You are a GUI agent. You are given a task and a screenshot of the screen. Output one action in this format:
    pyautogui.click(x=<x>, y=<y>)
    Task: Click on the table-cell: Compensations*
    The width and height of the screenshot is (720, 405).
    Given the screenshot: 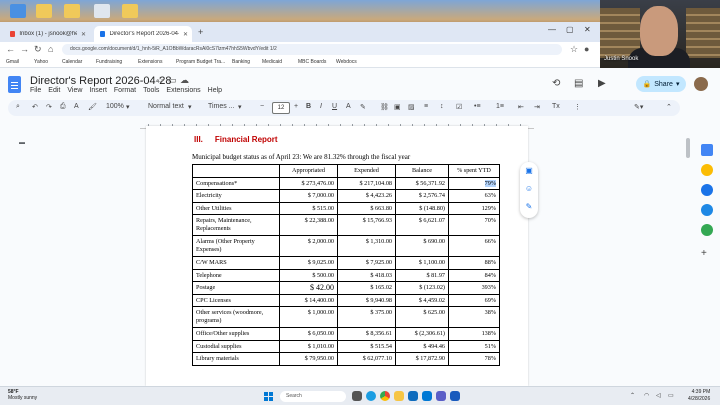 What is the action you would take?
    pyautogui.click(x=236, y=183)
    